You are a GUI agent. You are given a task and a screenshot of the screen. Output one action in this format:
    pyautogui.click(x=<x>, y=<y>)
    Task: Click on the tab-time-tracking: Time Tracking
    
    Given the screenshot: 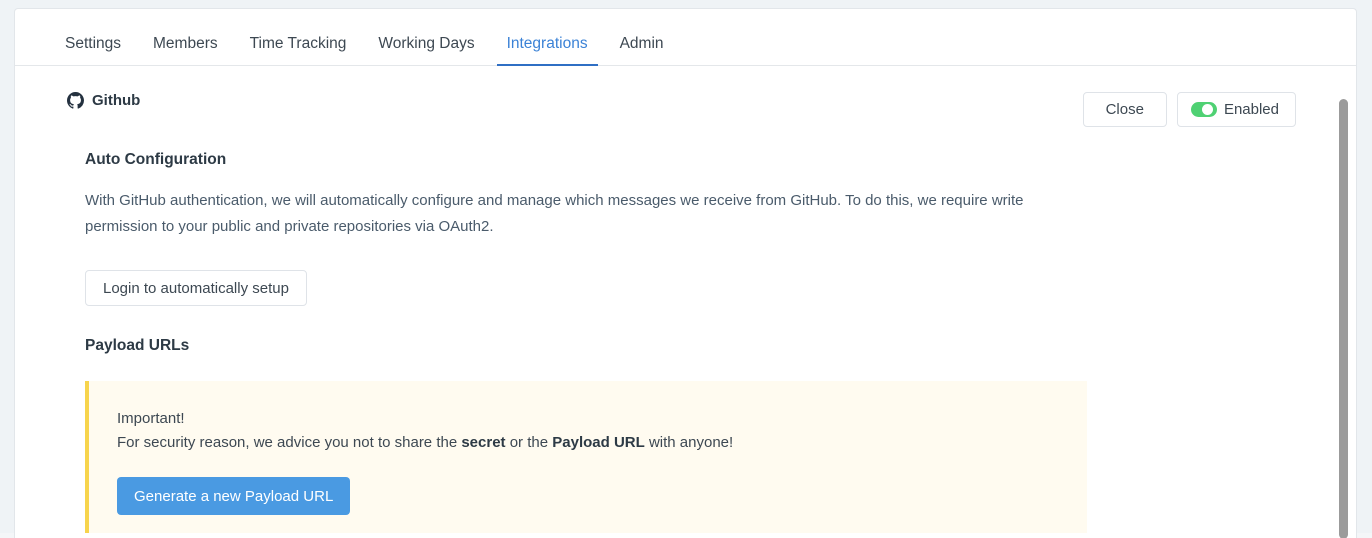 What is the action you would take?
    pyautogui.click(x=298, y=51)
    